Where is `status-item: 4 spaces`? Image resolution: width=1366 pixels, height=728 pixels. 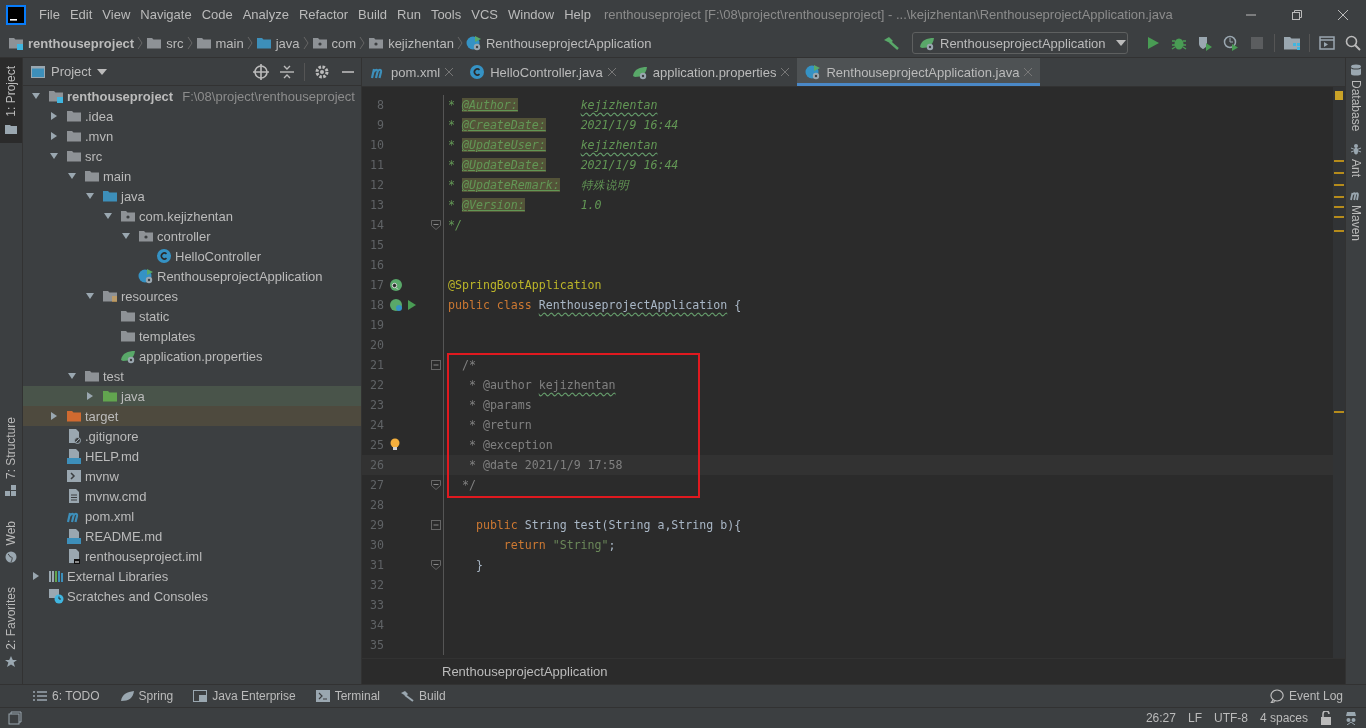 status-item: 4 spaces is located at coordinates (1283, 718).